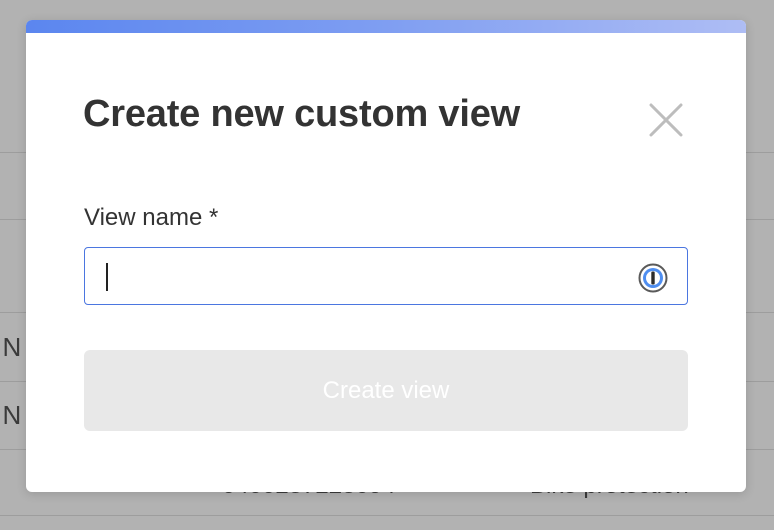 This screenshot has height=530, width=774. I want to click on view-name-field, so click(386, 276).